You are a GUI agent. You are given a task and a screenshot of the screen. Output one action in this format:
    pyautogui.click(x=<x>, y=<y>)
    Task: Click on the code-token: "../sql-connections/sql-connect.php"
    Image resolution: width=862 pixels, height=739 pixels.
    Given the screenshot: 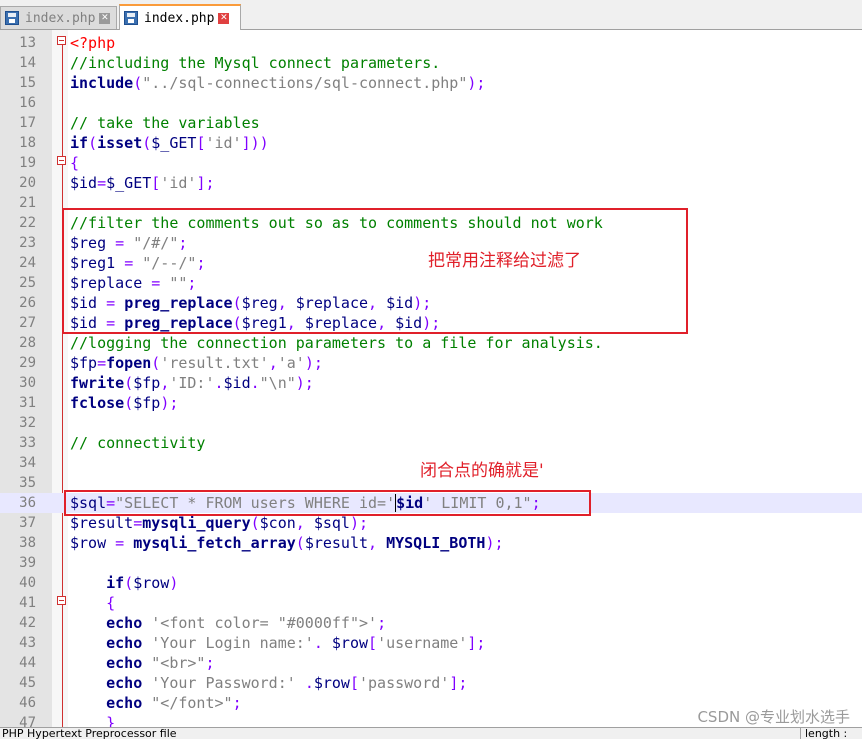 What is the action you would take?
    pyautogui.click(x=305, y=83)
    